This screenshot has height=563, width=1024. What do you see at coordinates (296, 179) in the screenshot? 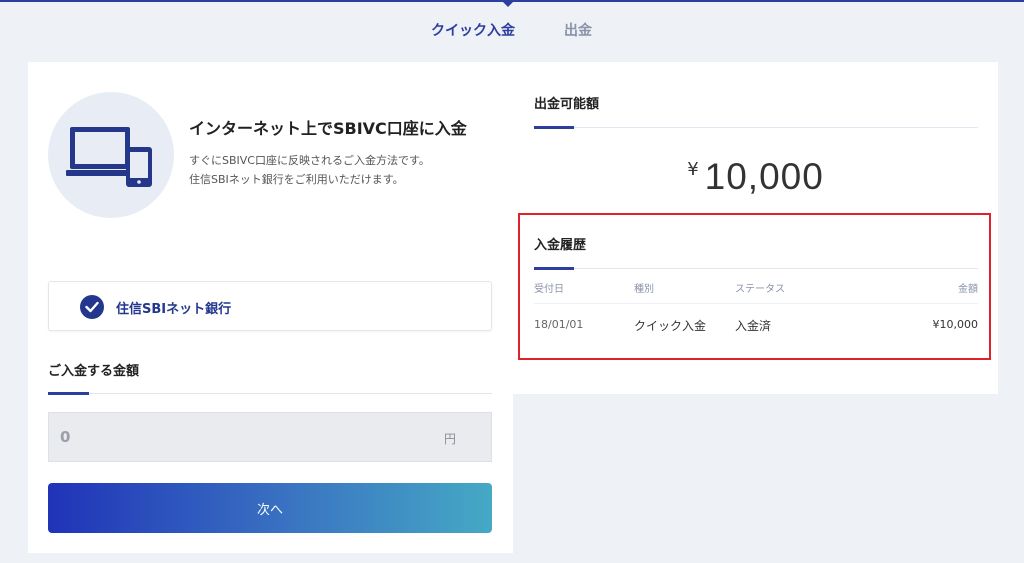
I see `intro-line-2: 住信SBIネット銀行をご利用いただけます。` at bounding box center [296, 179].